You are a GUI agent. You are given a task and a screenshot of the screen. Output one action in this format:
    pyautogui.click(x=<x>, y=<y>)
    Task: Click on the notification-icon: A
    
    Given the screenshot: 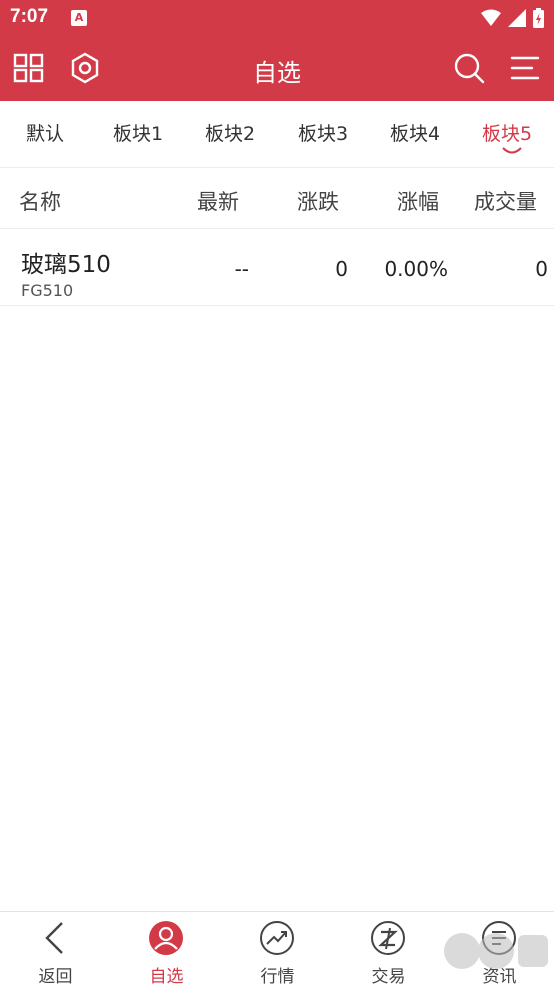 What is the action you would take?
    pyautogui.click(x=79, y=18)
    